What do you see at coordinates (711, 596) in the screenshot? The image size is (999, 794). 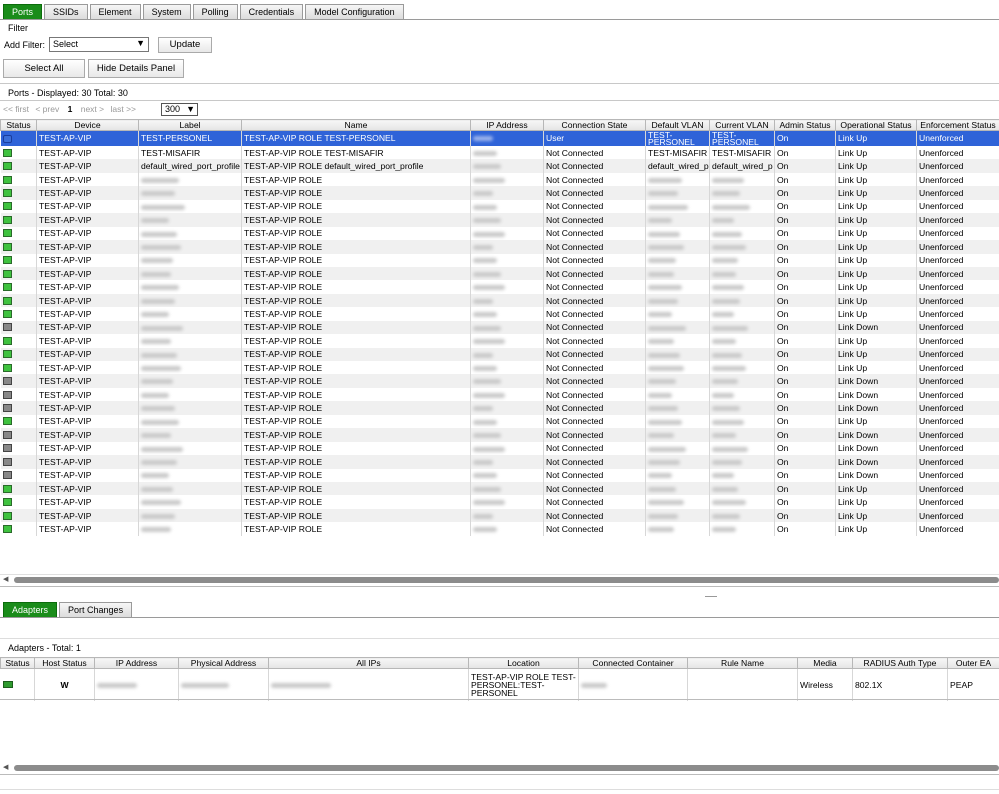 I see `panel-splitter` at bounding box center [711, 596].